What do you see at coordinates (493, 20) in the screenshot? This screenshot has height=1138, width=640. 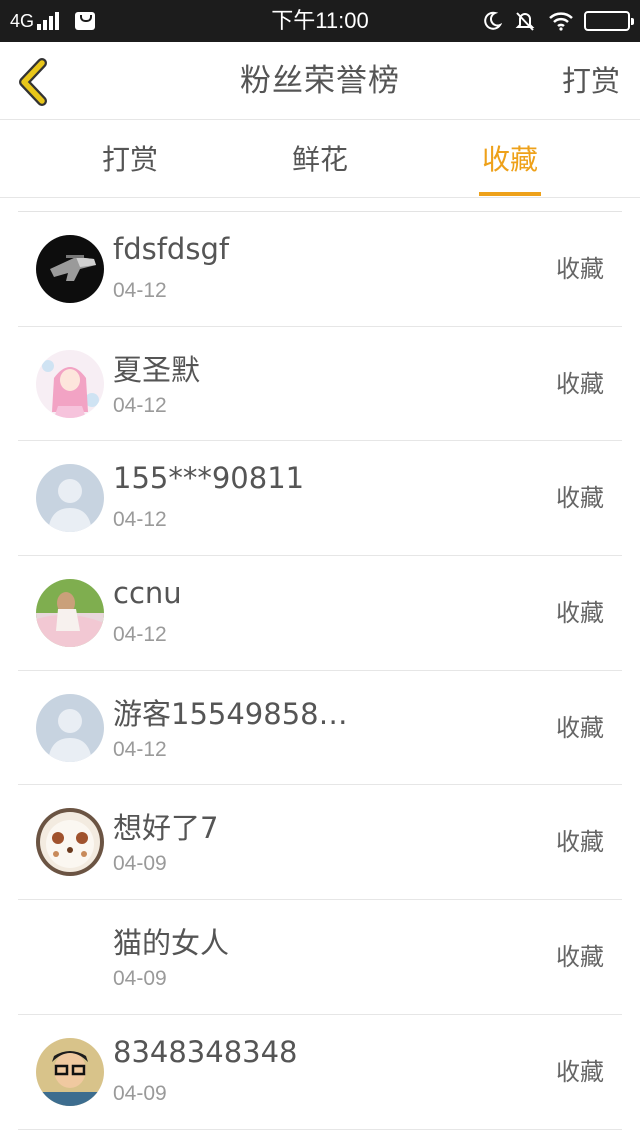 I see `moon-icon` at bounding box center [493, 20].